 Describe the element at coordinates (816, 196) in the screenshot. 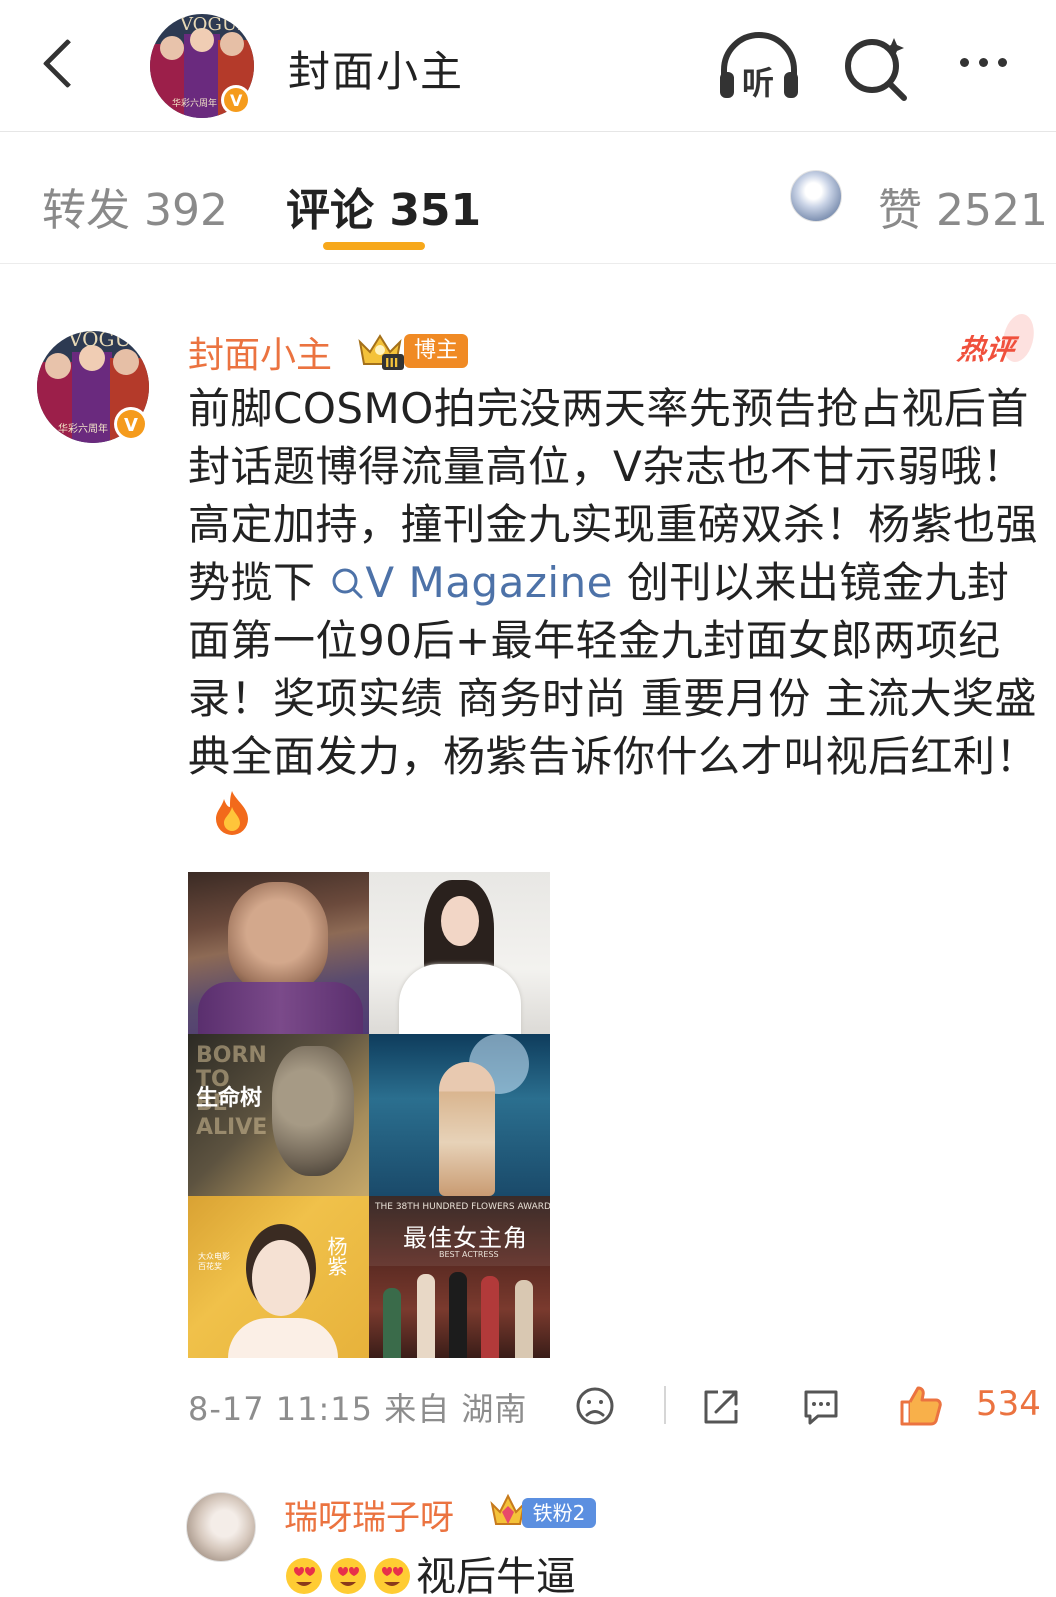

I see `liker-avatar` at that location.